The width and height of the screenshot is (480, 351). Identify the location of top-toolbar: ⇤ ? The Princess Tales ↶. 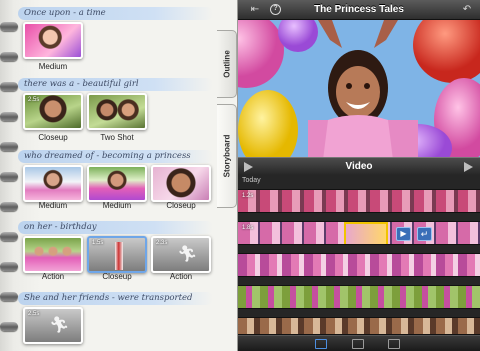
(359, 10).